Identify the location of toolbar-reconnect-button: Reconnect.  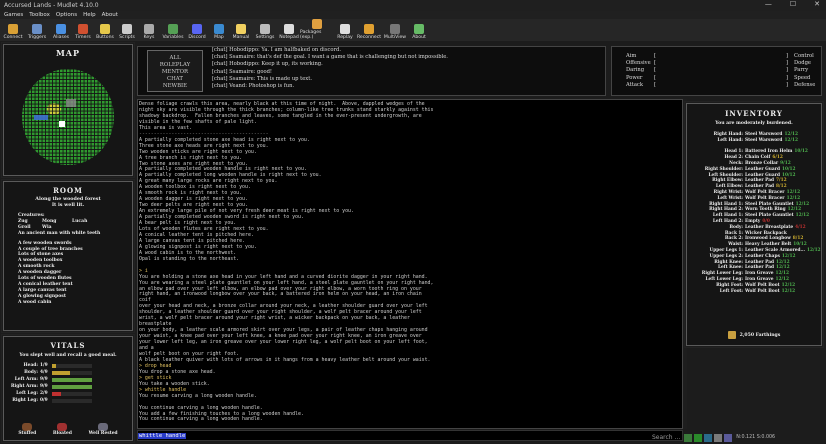
(369, 30).